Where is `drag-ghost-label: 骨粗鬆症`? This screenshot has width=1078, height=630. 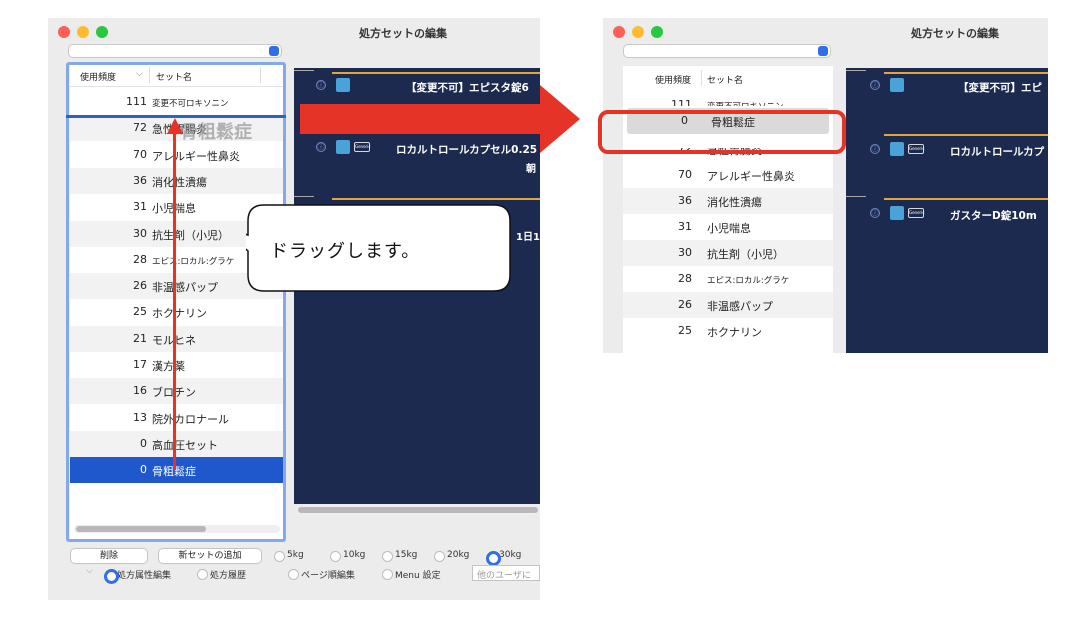 drag-ghost-label: 骨粗鬆症 is located at coordinates (216, 132).